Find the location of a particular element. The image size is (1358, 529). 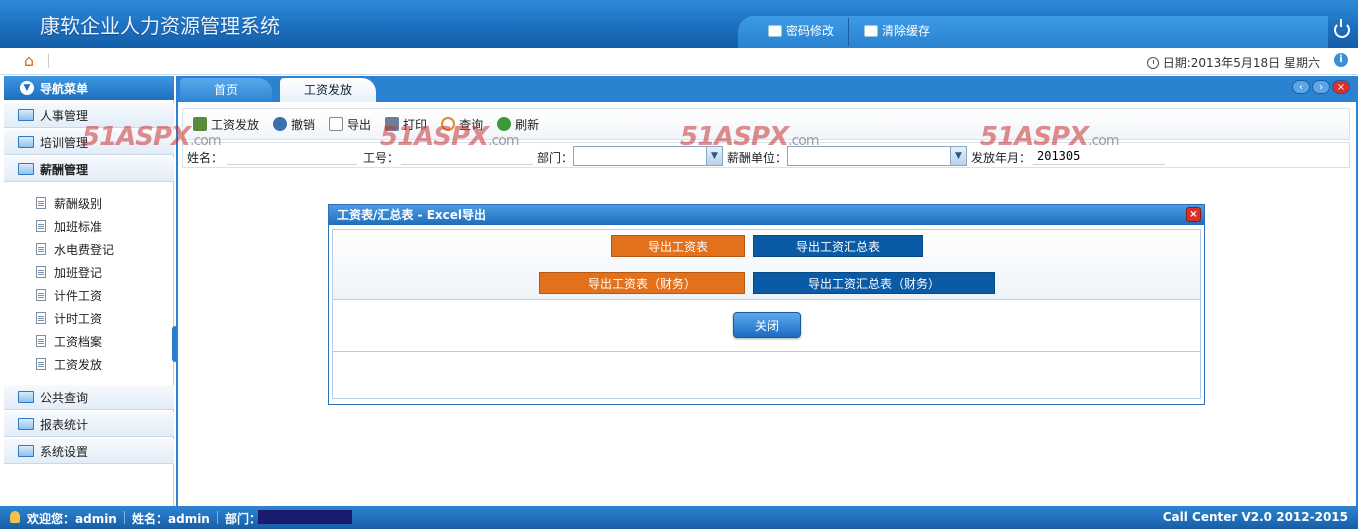

dept-label: 部门： is located at coordinates (555, 158).